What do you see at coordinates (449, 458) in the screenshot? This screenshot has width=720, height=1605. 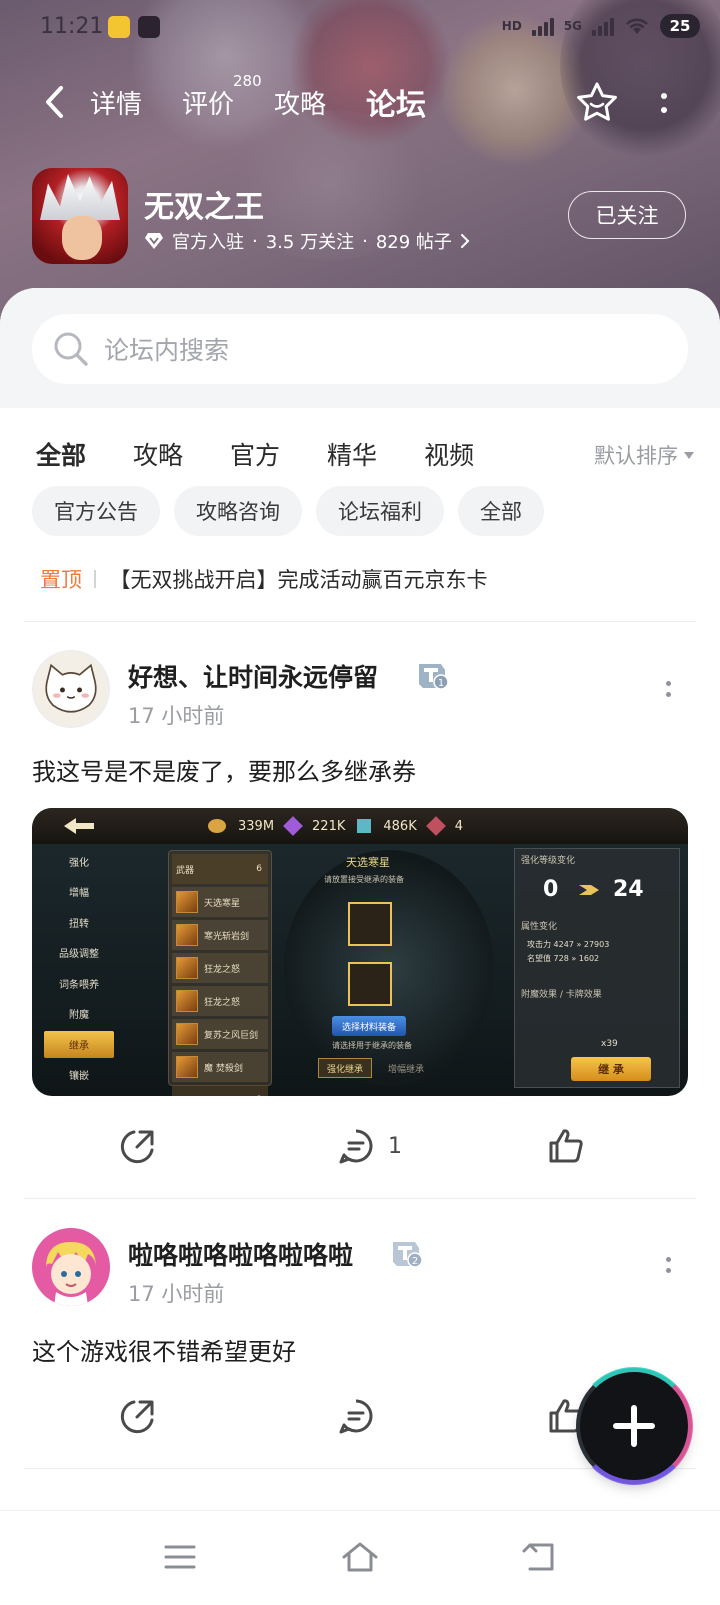 I see `filter-tab-video: 视频` at bounding box center [449, 458].